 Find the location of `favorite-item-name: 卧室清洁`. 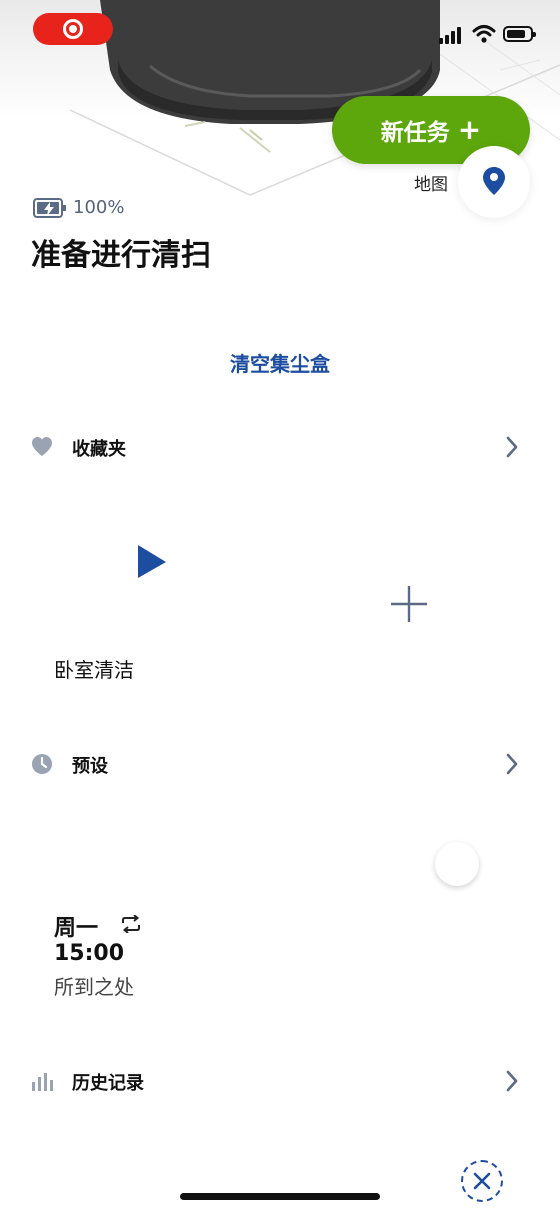

favorite-item-name: 卧室清洁 is located at coordinates (94, 668).